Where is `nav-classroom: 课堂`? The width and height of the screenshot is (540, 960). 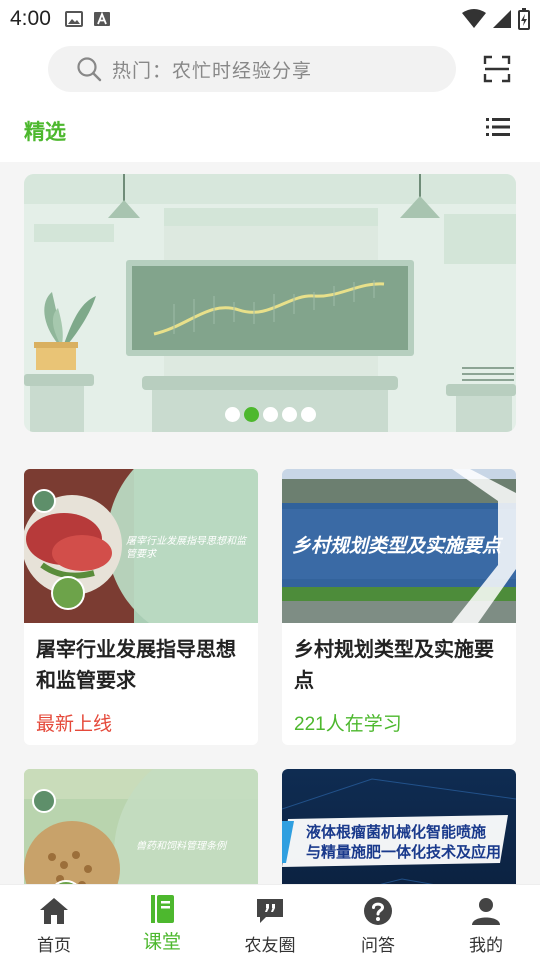 nav-classroom: 课堂 is located at coordinates (162, 922).